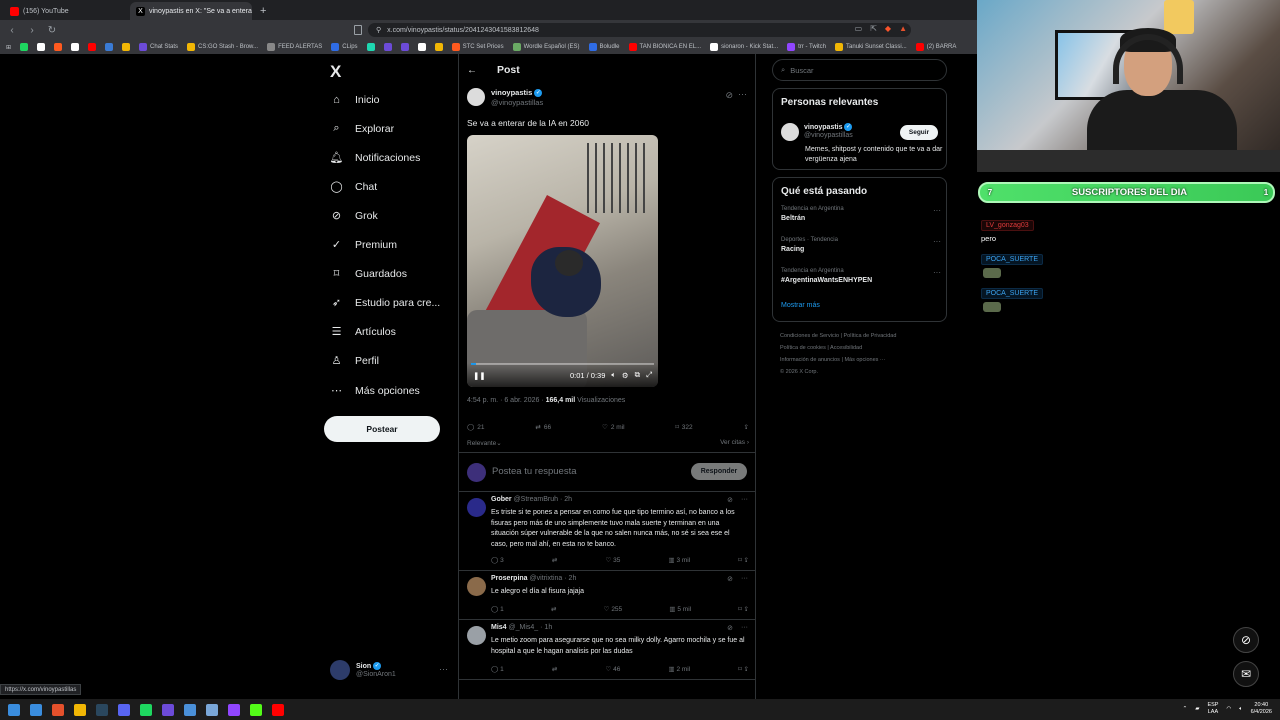 This screenshot has width=1280, height=720. Describe the element at coordinates (888, 28) in the screenshot. I see `brave-shield-icon: ◆` at that location.